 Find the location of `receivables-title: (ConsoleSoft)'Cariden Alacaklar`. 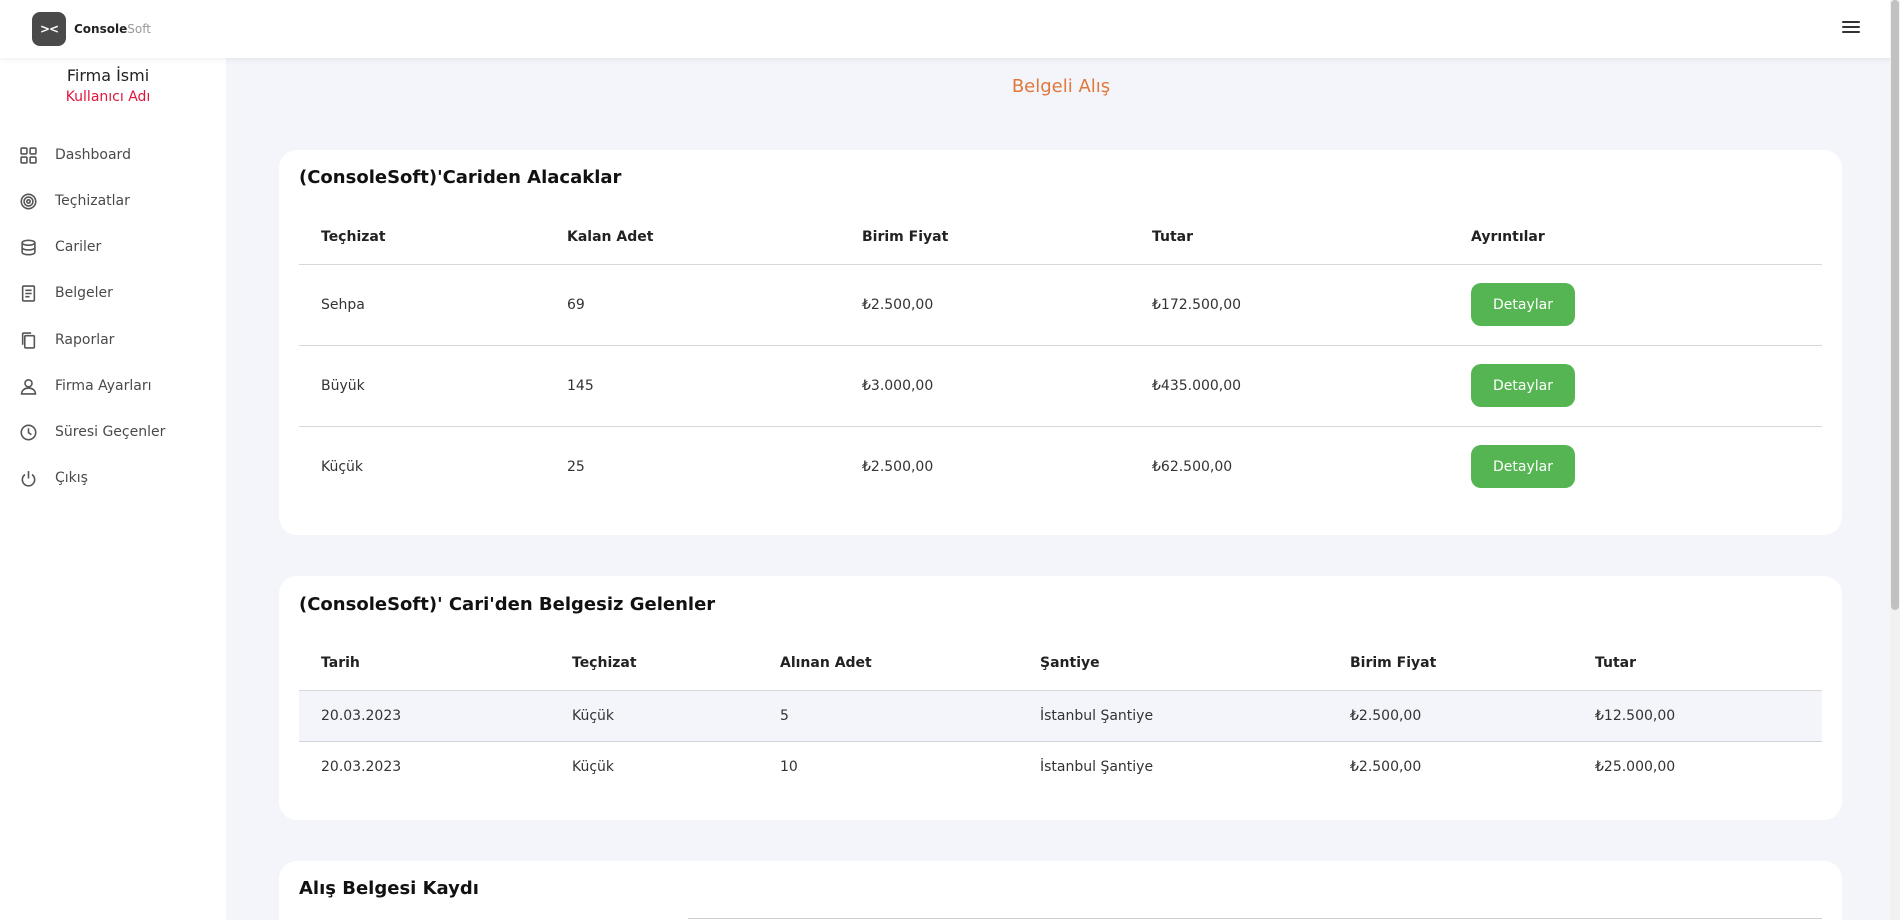

receivables-title: (ConsoleSoft)'Cariden Alacaklar is located at coordinates (460, 177).